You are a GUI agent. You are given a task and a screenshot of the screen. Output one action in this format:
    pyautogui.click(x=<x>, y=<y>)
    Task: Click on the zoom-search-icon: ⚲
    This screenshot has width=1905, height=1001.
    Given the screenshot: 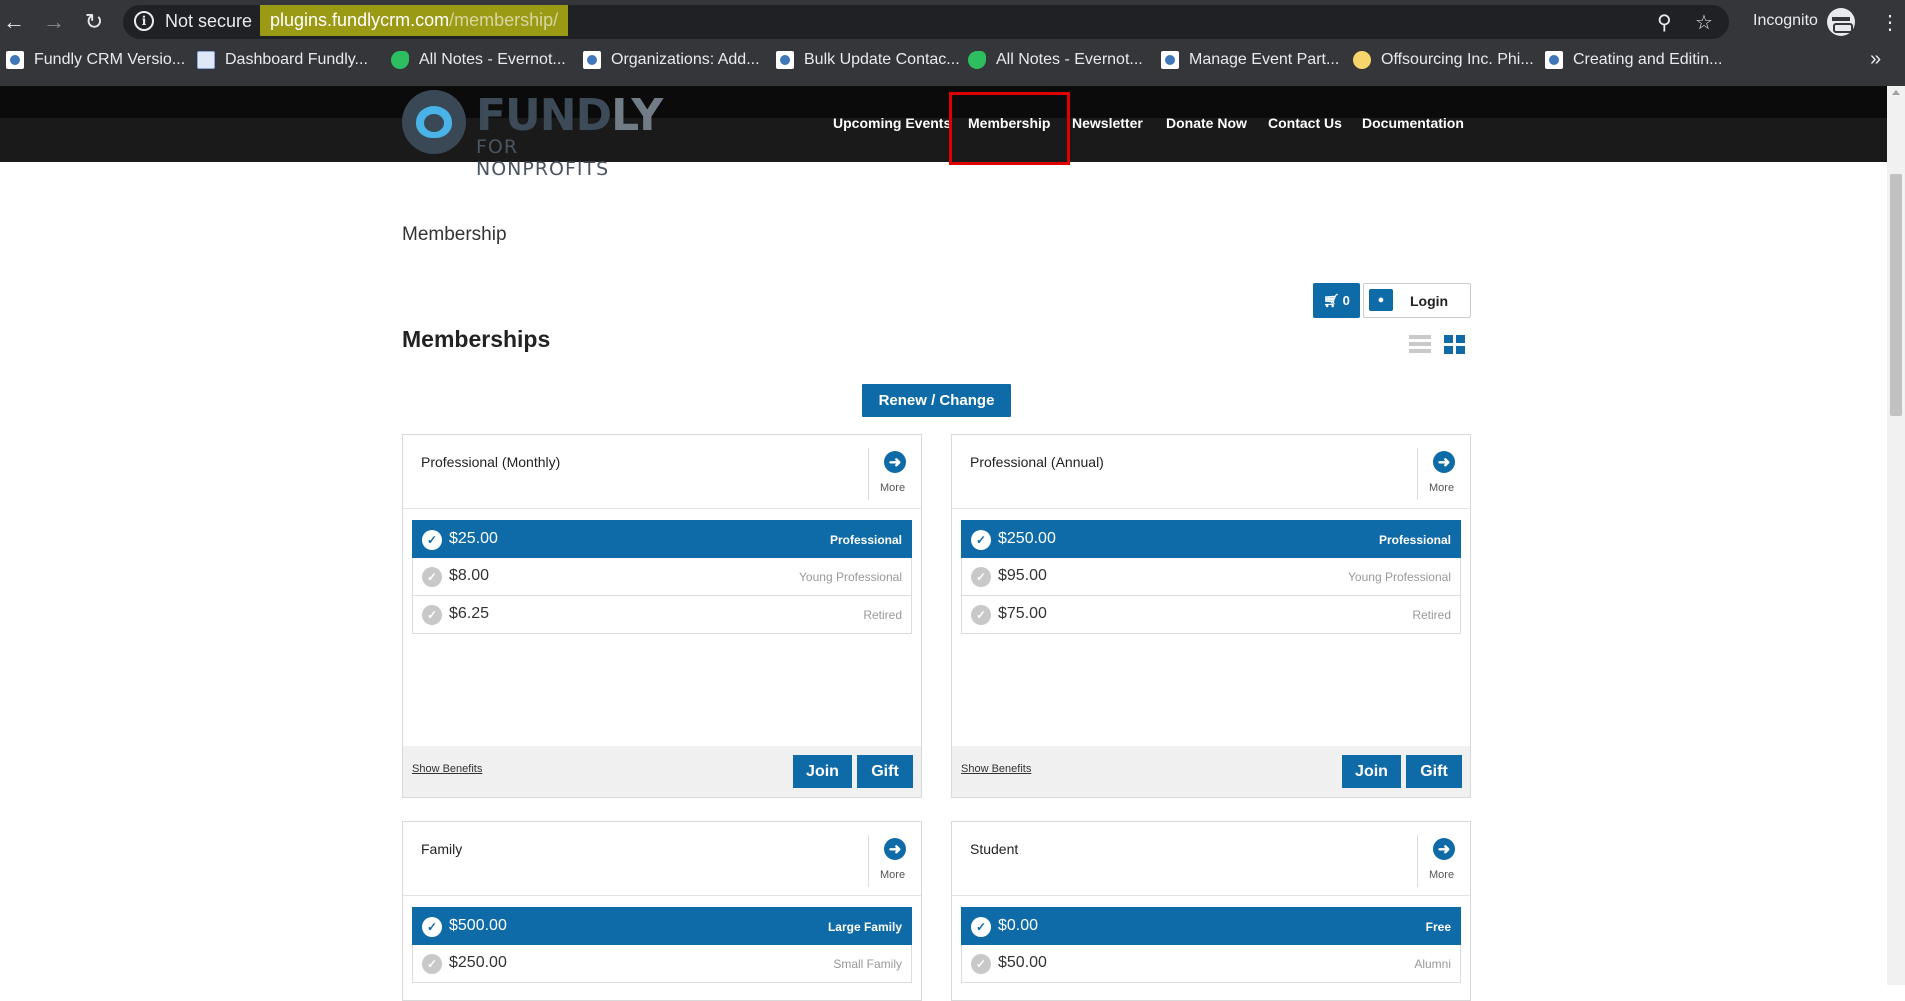 What is the action you would take?
    pyautogui.click(x=1664, y=22)
    